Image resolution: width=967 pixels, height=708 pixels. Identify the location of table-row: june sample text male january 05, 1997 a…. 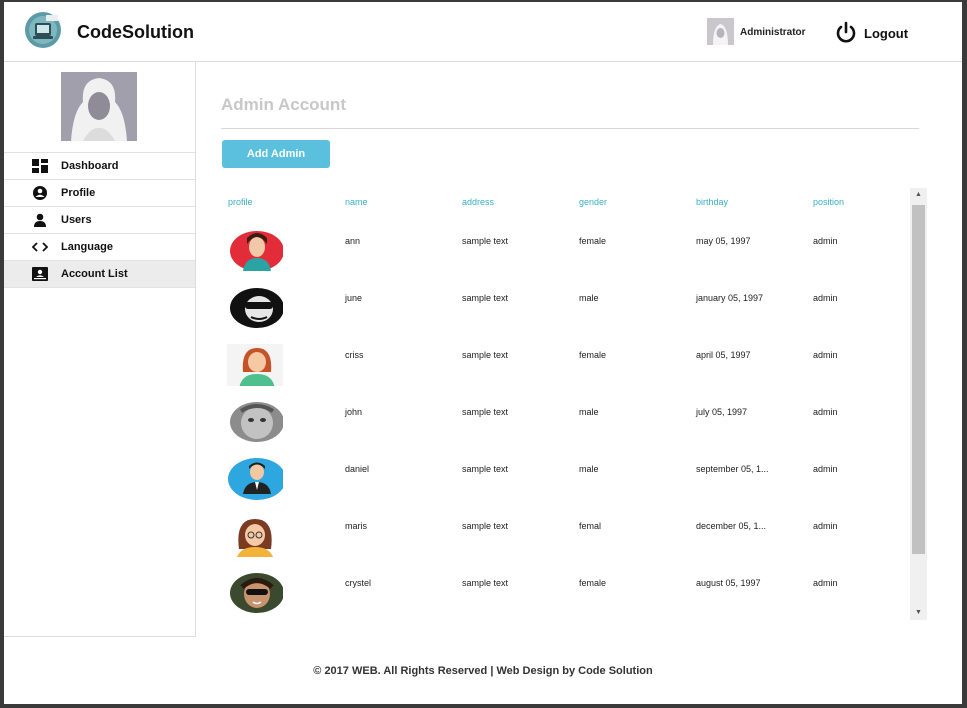
(566, 309).